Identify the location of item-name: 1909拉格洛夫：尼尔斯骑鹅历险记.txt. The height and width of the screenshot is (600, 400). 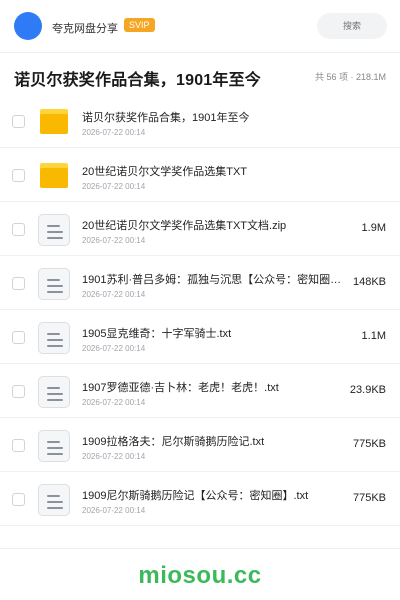
(173, 442).